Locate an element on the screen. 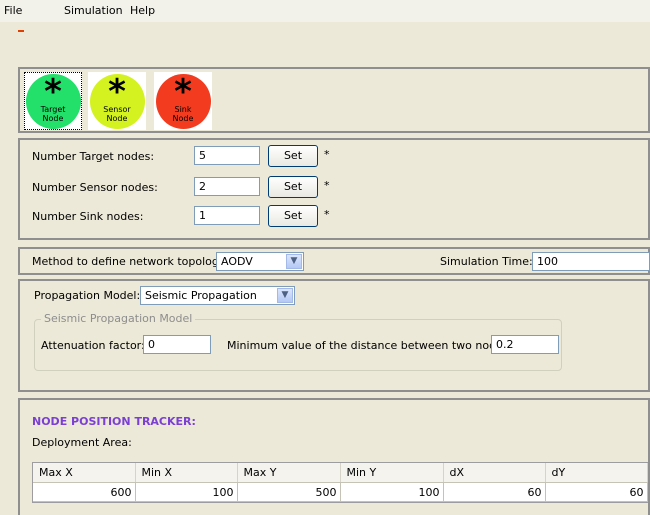  sensor-node-icon: * Sensor Node is located at coordinates (117, 101).